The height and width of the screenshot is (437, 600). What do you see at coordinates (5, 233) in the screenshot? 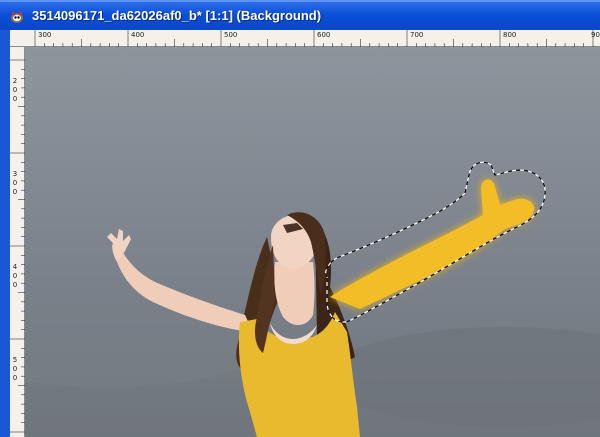
I see `window-frame-left` at bounding box center [5, 233].